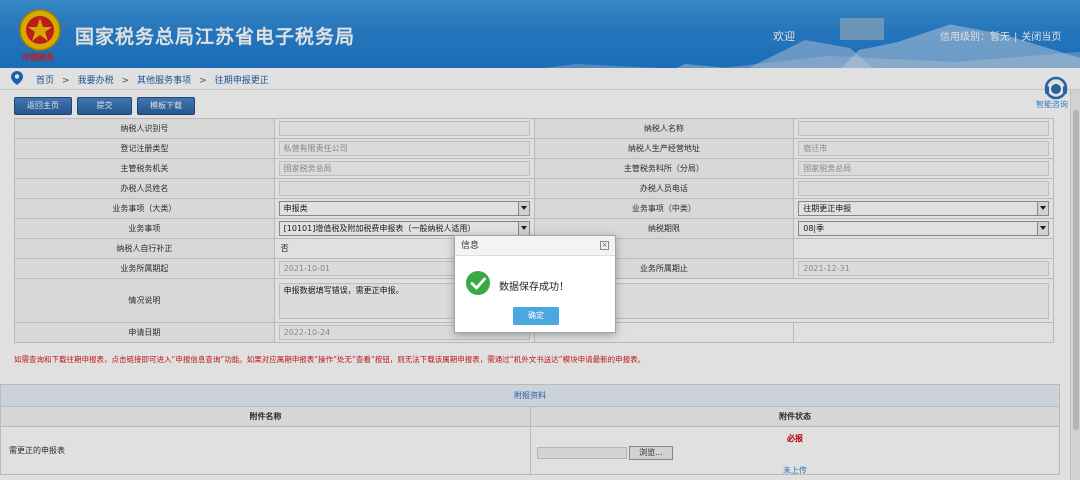 This screenshot has height=480, width=1080. What do you see at coordinates (604, 245) in the screenshot?
I see `close-icon: ×` at bounding box center [604, 245].